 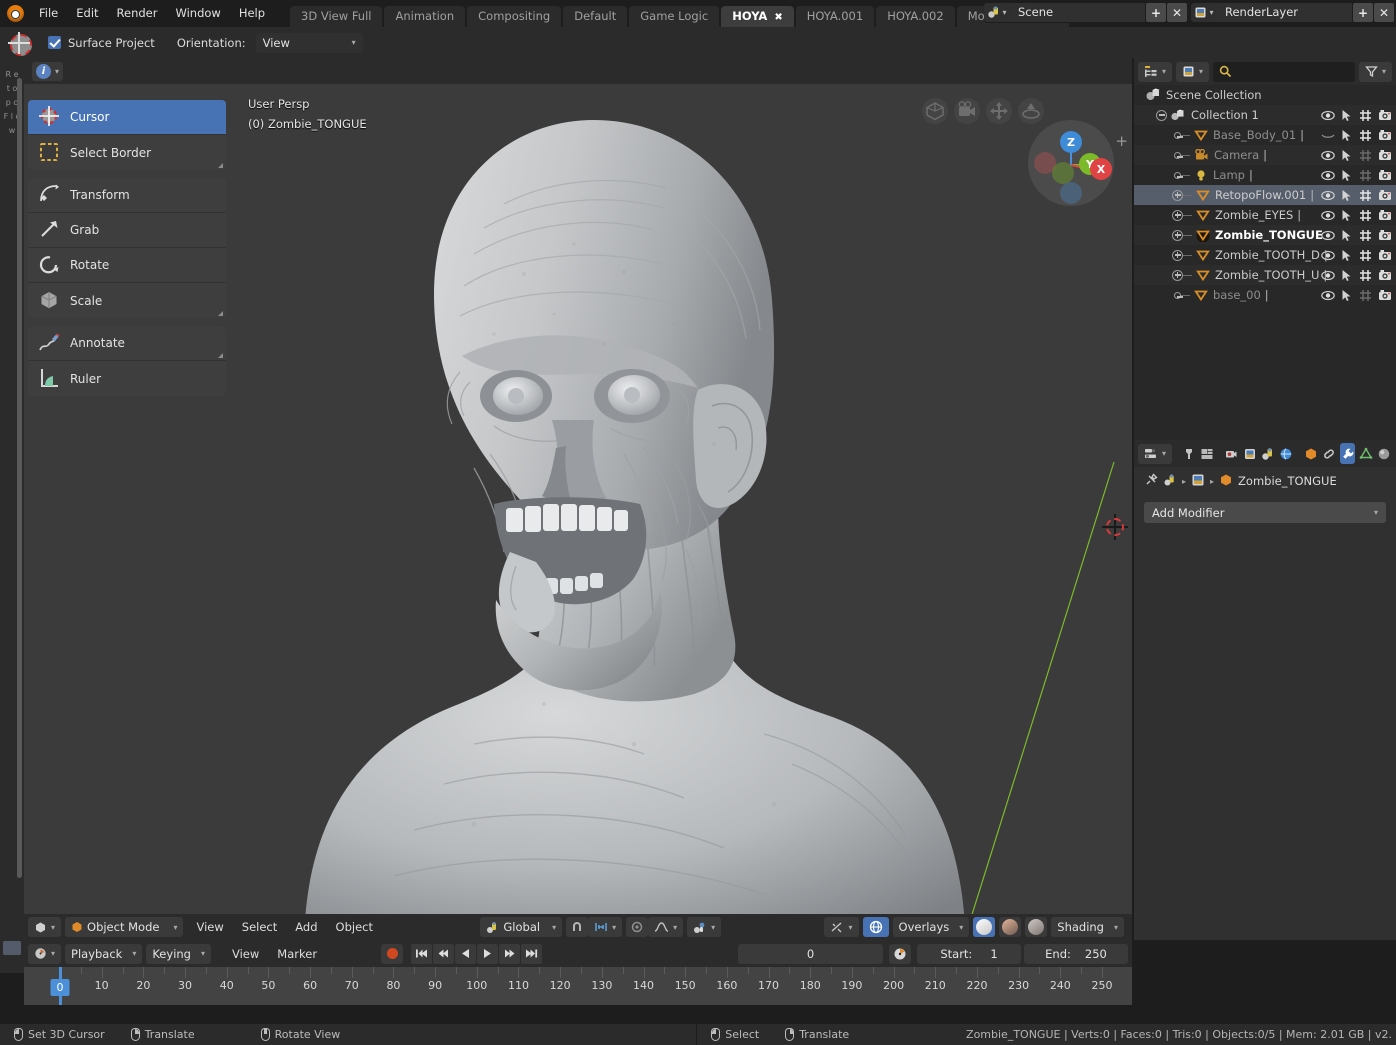 What do you see at coordinates (127, 265) in the screenshot?
I see `tool-rotate: Rotate` at bounding box center [127, 265].